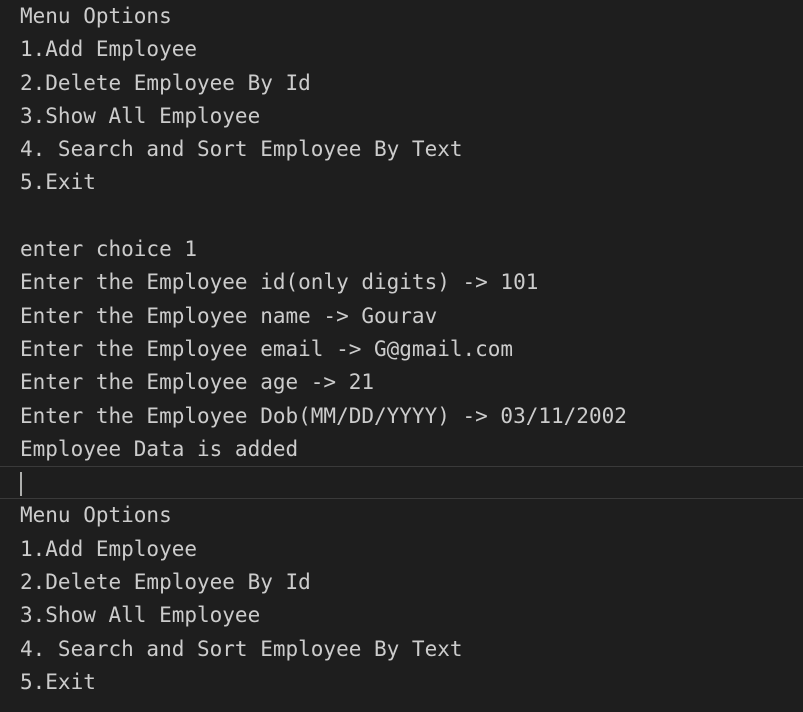 This screenshot has height=712, width=803. What do you see at coordinates (197, 382) in the screenshot?
I see `employee-age-prompt: Enter the Employee age -> 21` at bounding box center [197, 382].